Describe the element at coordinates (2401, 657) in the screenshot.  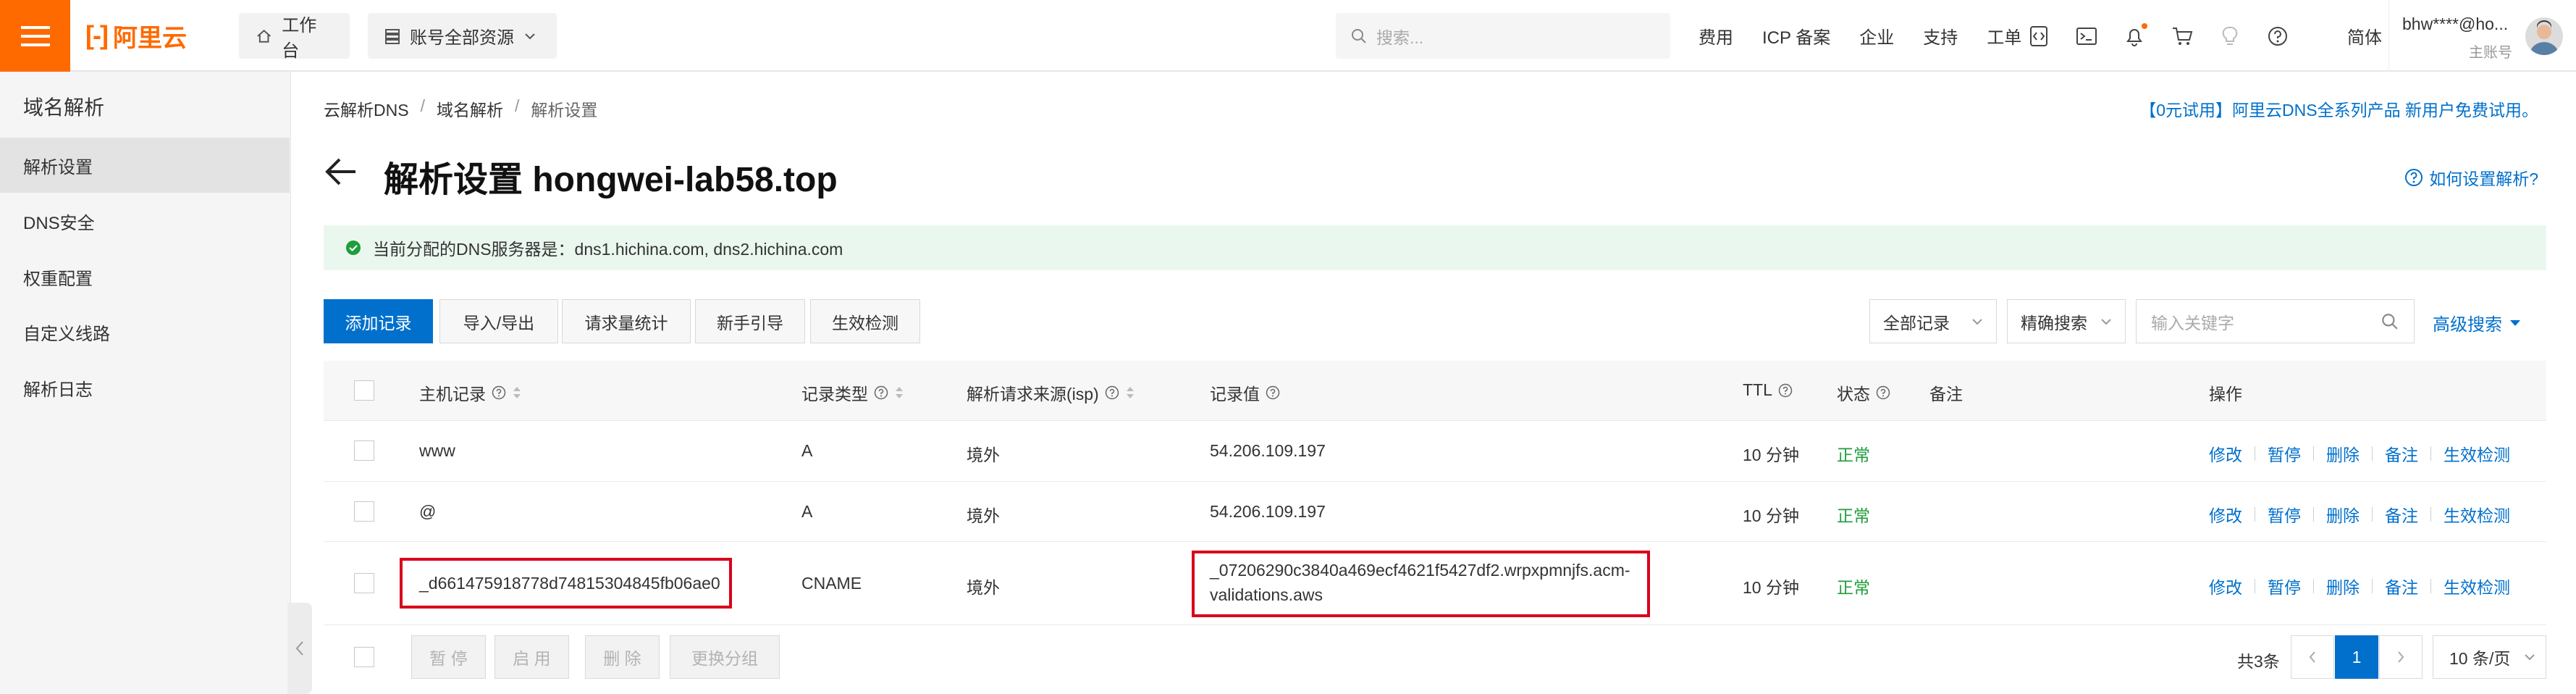
I see `next-page-button` at that location.